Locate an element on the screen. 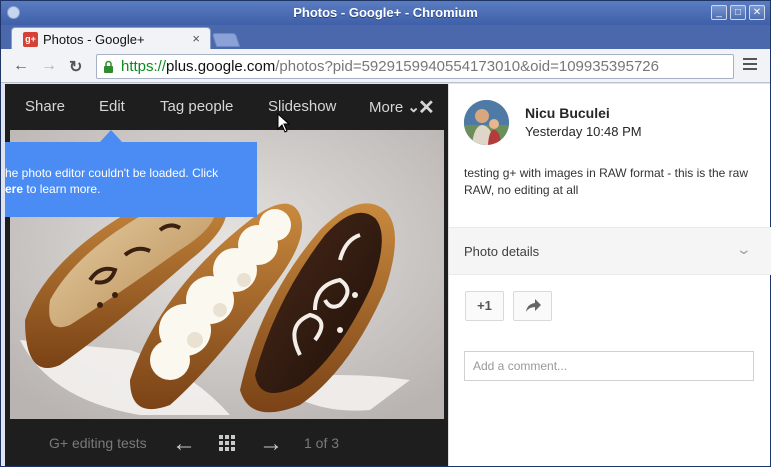  url-host: plus.google.com is located at coordinates (221, 66).